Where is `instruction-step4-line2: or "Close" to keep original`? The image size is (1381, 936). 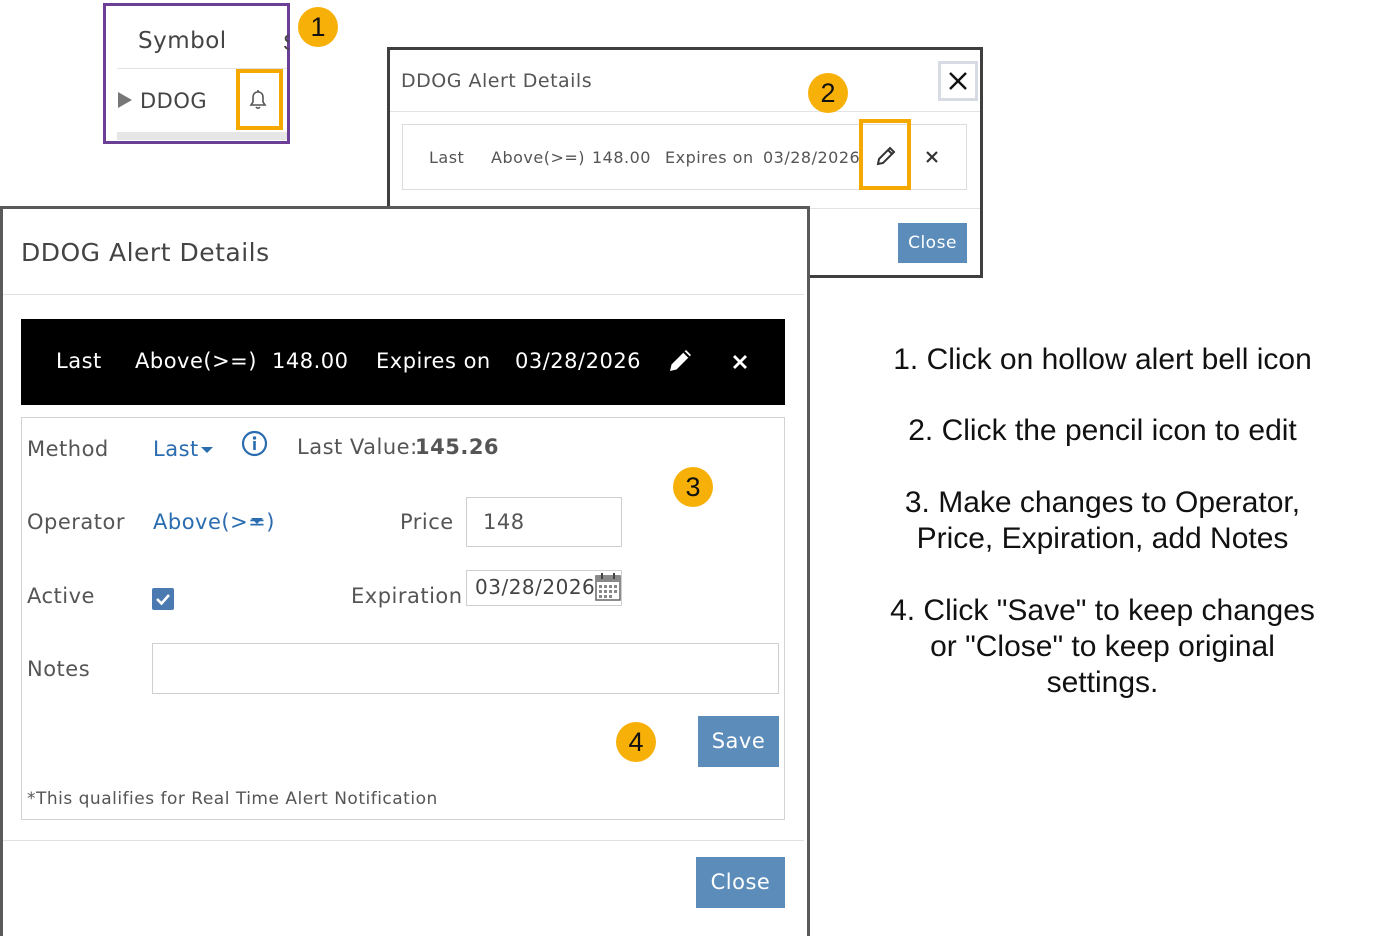 instruction-step4-line2: or "Close" to keep original is located at coordinates (1102, 646).